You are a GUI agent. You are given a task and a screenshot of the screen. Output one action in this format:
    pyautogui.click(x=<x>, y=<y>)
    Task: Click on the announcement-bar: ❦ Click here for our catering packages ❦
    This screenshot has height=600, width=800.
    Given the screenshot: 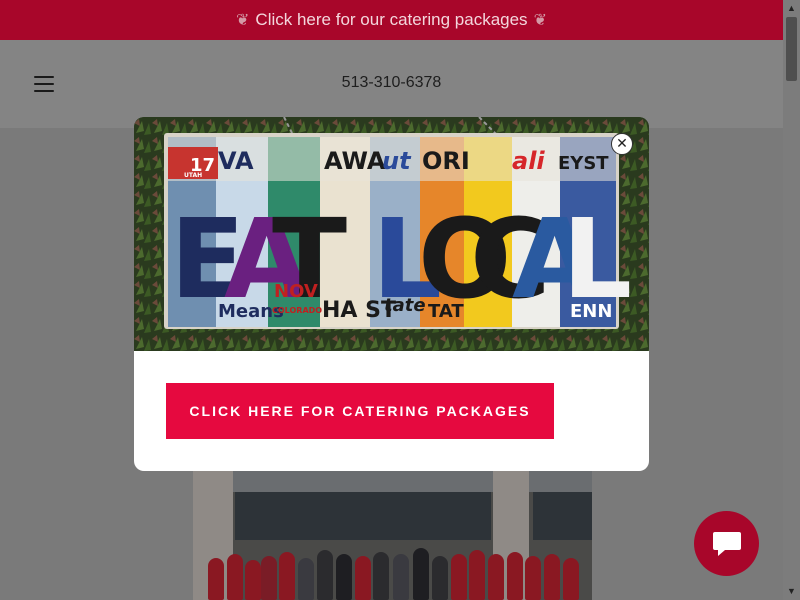 What is the action you would take?
    pyautogui.click(x=391, y=20)
    